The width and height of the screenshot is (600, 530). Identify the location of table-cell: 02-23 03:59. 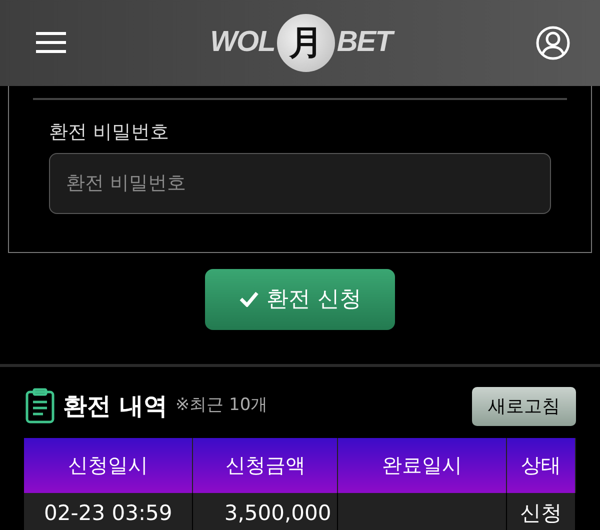
(108, 511).